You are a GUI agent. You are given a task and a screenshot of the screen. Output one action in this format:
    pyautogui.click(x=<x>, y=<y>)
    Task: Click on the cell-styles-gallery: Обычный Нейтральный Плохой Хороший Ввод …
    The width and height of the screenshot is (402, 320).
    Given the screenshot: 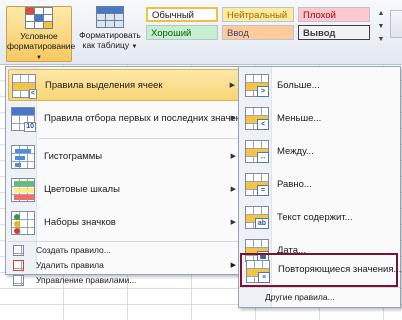 What is the action you would take?
    pyautogui.click(x=260, y=33)
    